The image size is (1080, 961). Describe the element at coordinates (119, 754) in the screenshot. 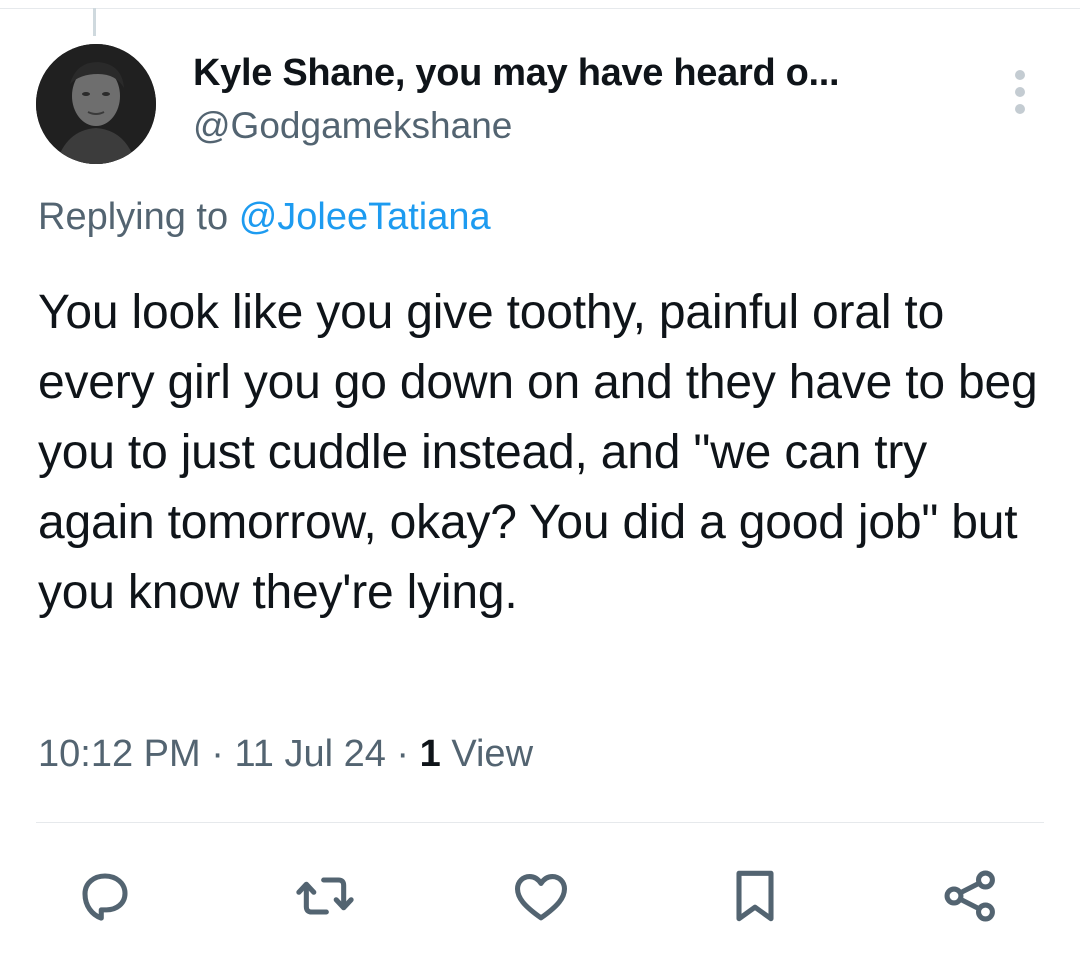

I see `tweet-time: 10:12 PM` at that location.